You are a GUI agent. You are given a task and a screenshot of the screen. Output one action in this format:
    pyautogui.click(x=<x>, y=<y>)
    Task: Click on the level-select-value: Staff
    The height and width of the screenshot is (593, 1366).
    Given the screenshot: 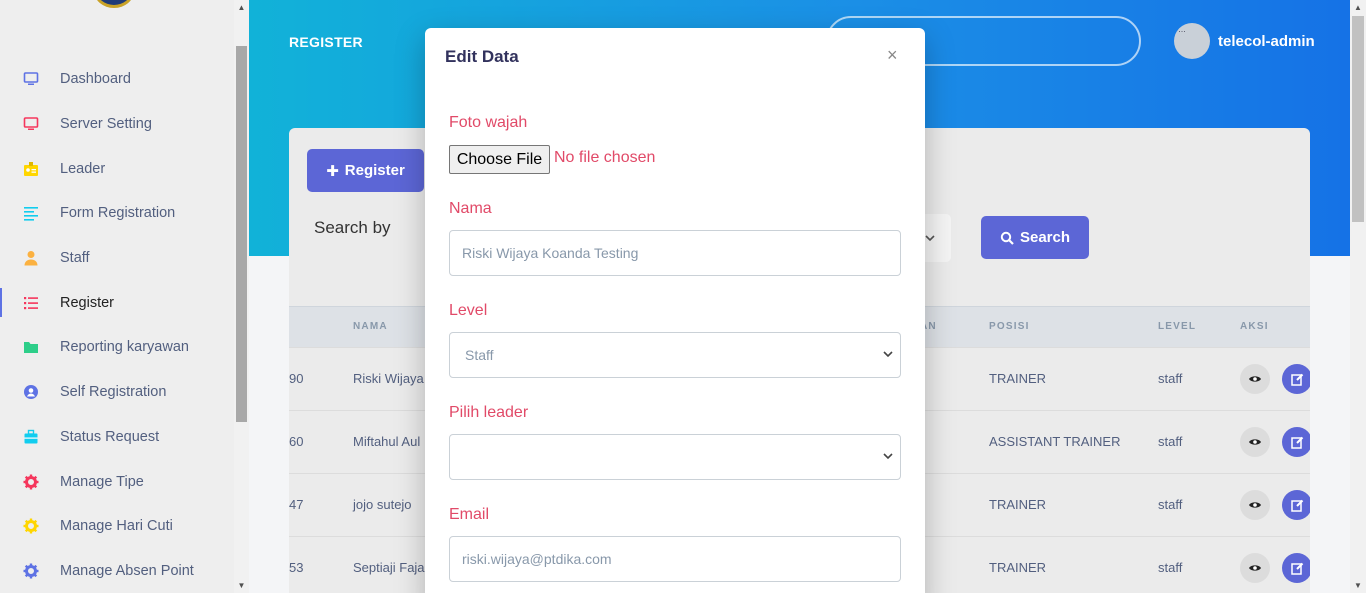 What is the action you would take?
    pyautogui.click(x=479, y=355)
    